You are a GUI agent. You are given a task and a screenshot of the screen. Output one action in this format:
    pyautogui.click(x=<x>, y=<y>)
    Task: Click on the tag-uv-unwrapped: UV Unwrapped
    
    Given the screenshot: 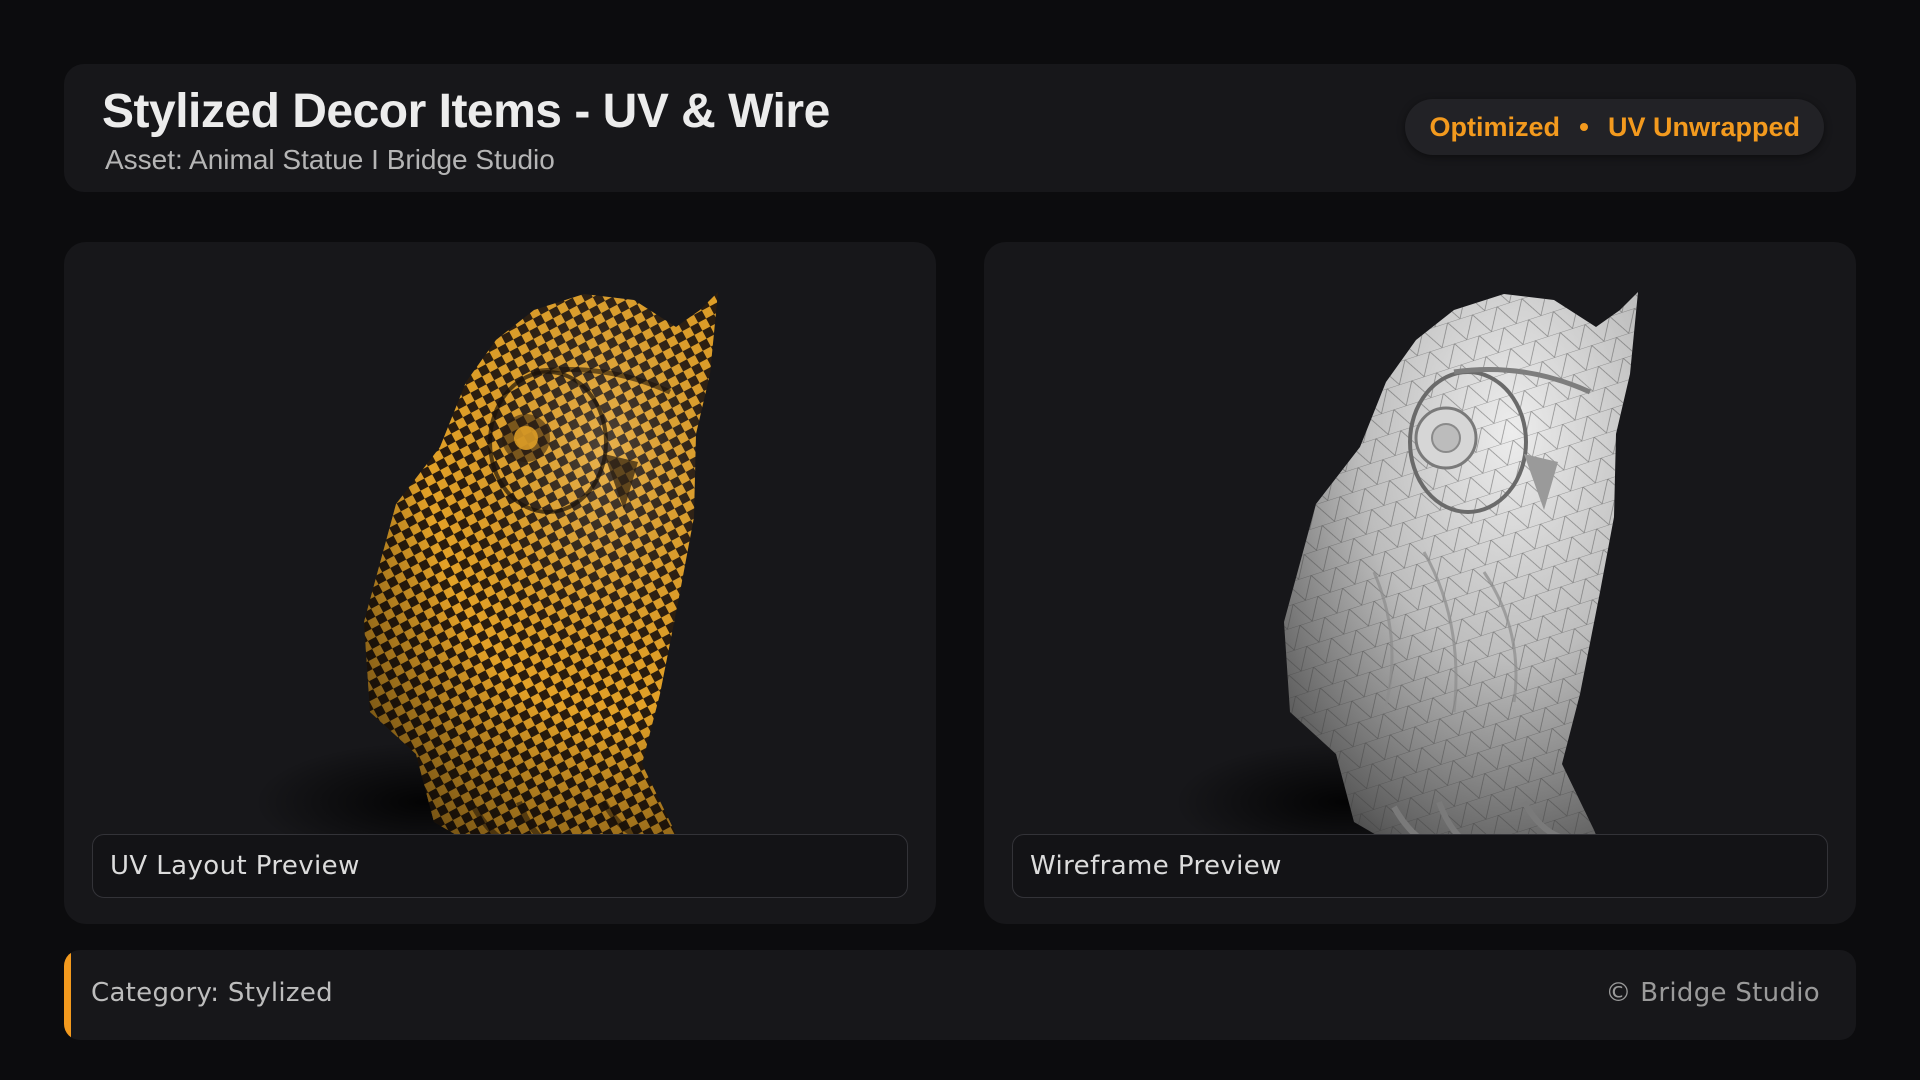 What is the action you would take?
    pyautogui.click(x=1703, y=126)
    